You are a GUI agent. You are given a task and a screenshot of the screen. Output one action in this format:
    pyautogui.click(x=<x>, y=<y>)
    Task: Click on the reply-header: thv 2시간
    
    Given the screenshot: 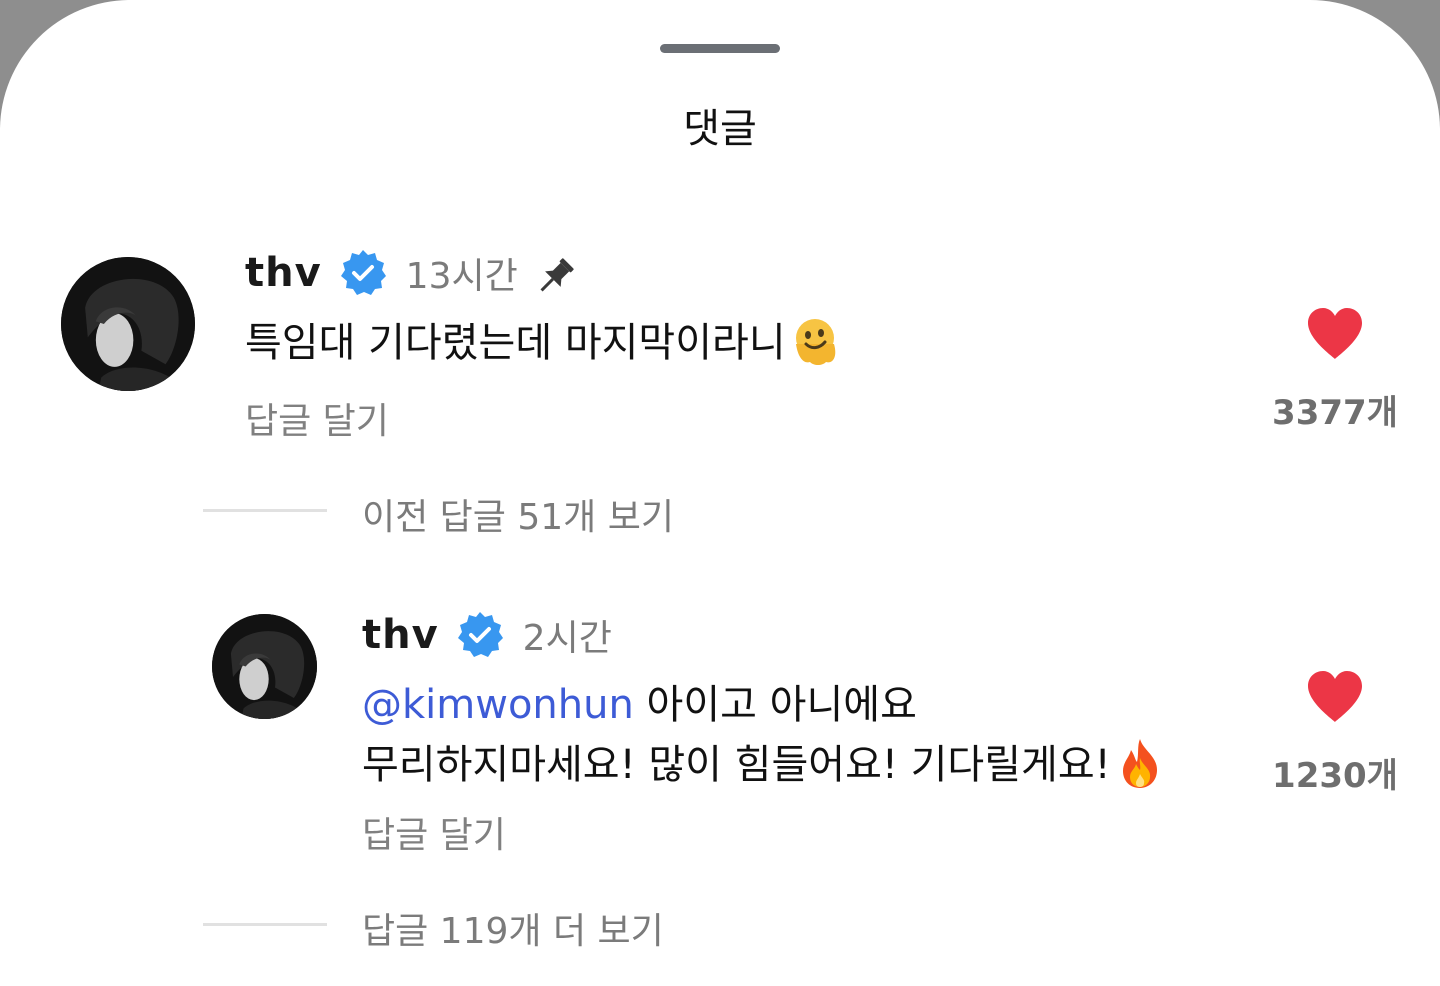 What is the action you would take?
    pyautogui.click(x=487, y=635)
    